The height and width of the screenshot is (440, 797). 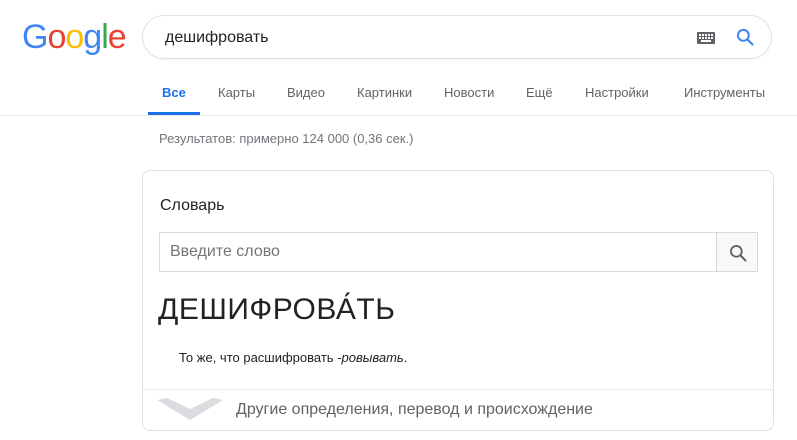 I want to click on tab-maps: Карты, so click(x=236, y=92).